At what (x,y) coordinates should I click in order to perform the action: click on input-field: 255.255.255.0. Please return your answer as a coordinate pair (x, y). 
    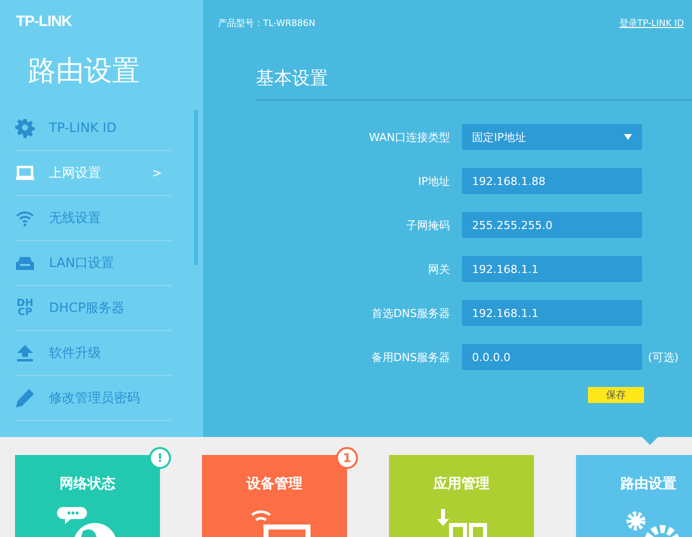
    Looking at the image, I should click on (552, 225).